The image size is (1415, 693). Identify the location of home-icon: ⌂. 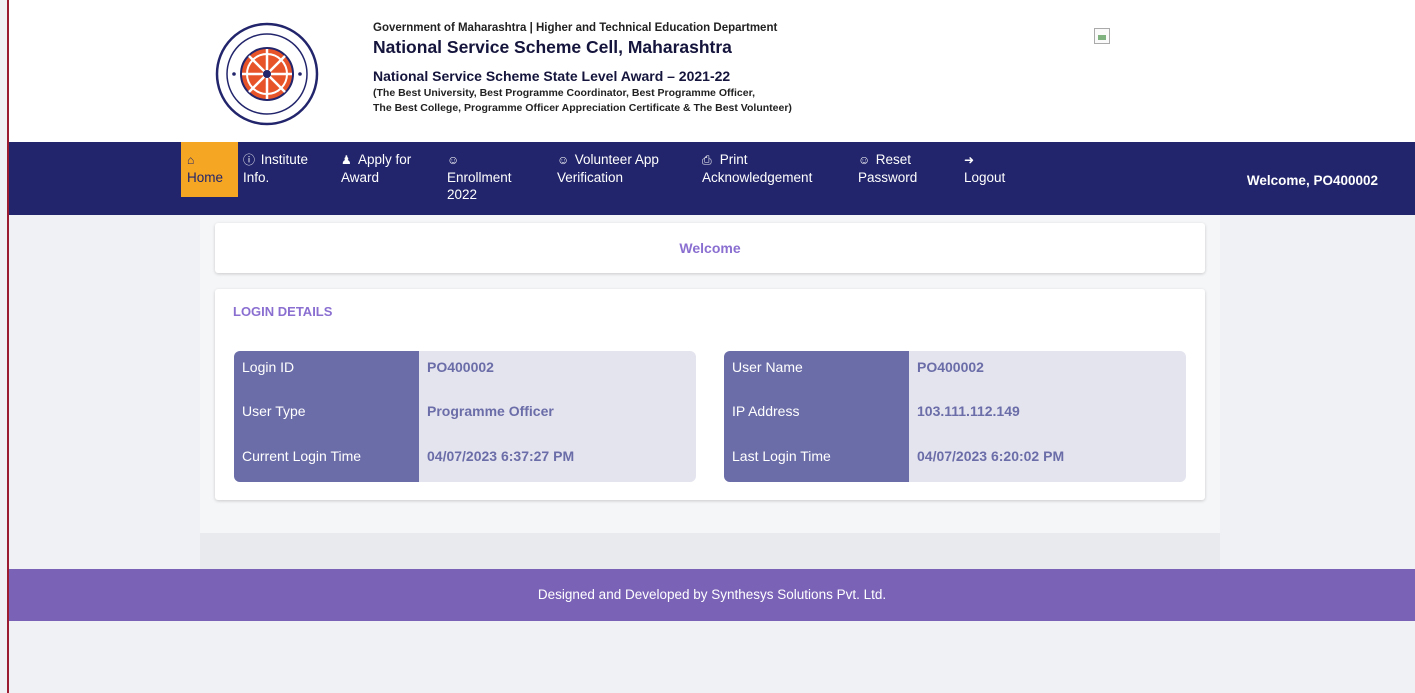
(191, 160).